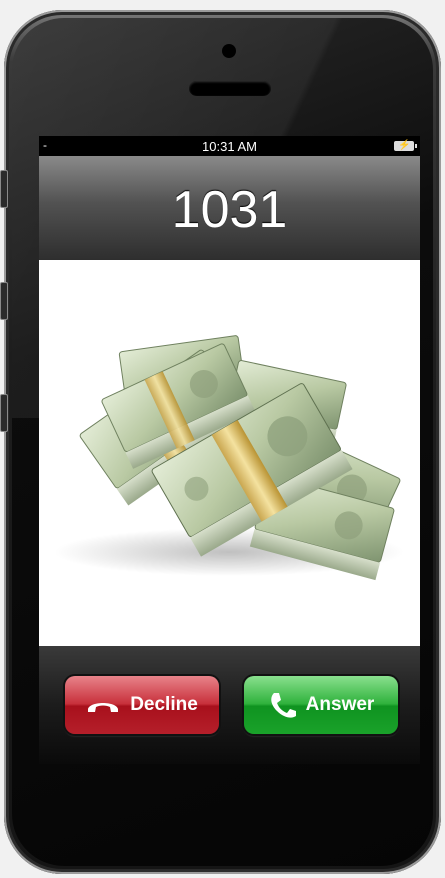 This screenshot has width=445, height=878. I want to click on answer-button: Answer, so click(321, 705).